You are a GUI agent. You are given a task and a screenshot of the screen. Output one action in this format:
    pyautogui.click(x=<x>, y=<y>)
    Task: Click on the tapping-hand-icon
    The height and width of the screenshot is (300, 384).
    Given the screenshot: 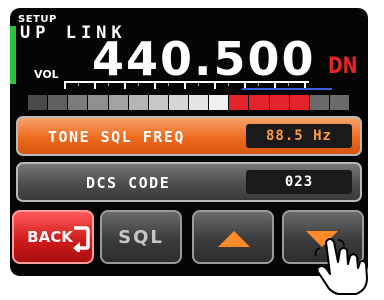 What is the action you would take?
    pyautogui.click(x=346, y=266)
    